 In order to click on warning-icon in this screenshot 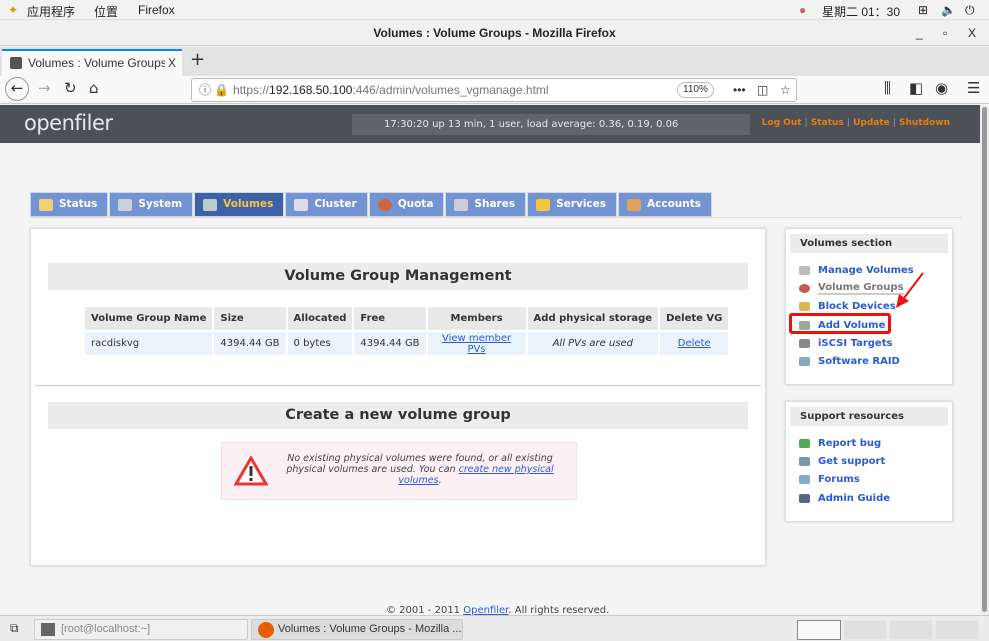, I will do `click(251, 471)`.